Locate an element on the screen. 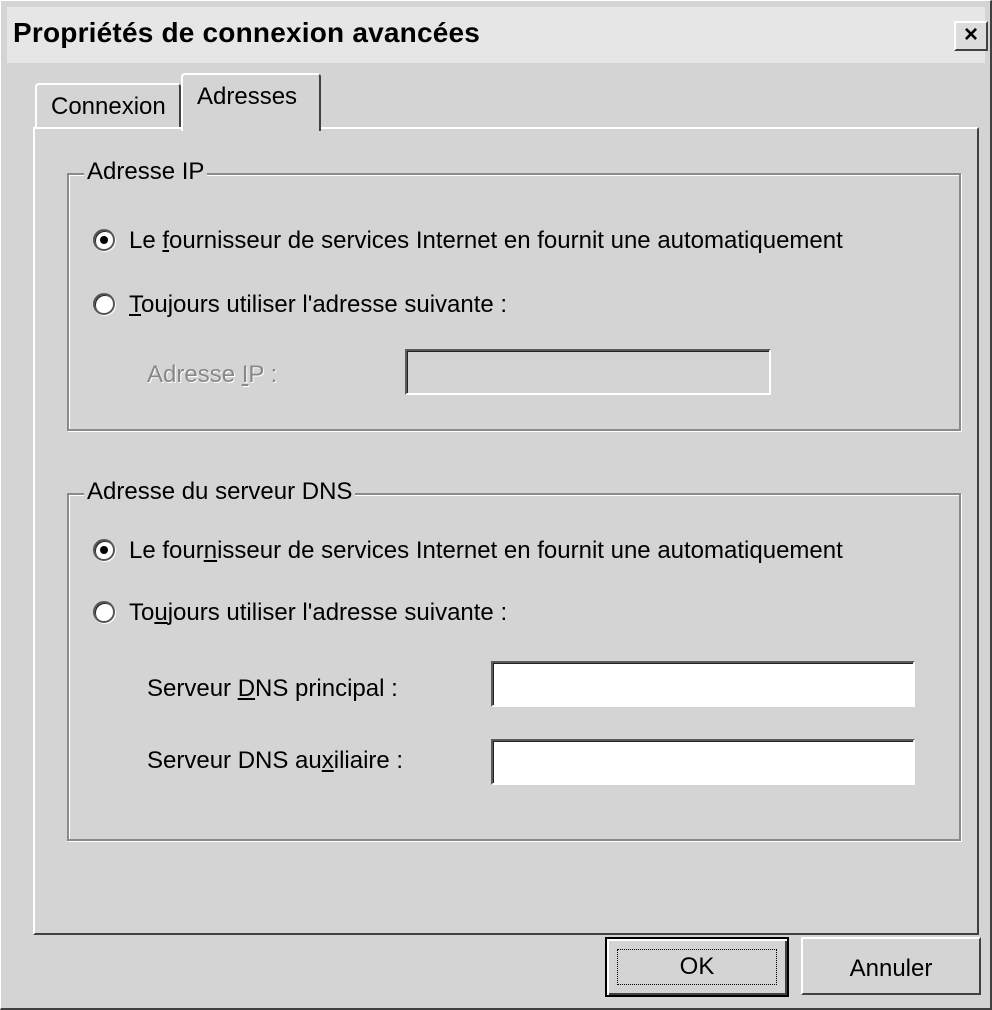 This screenshot has width=992, height=1010. tab-adresses: Adresses is located at coordinates (251, 102).